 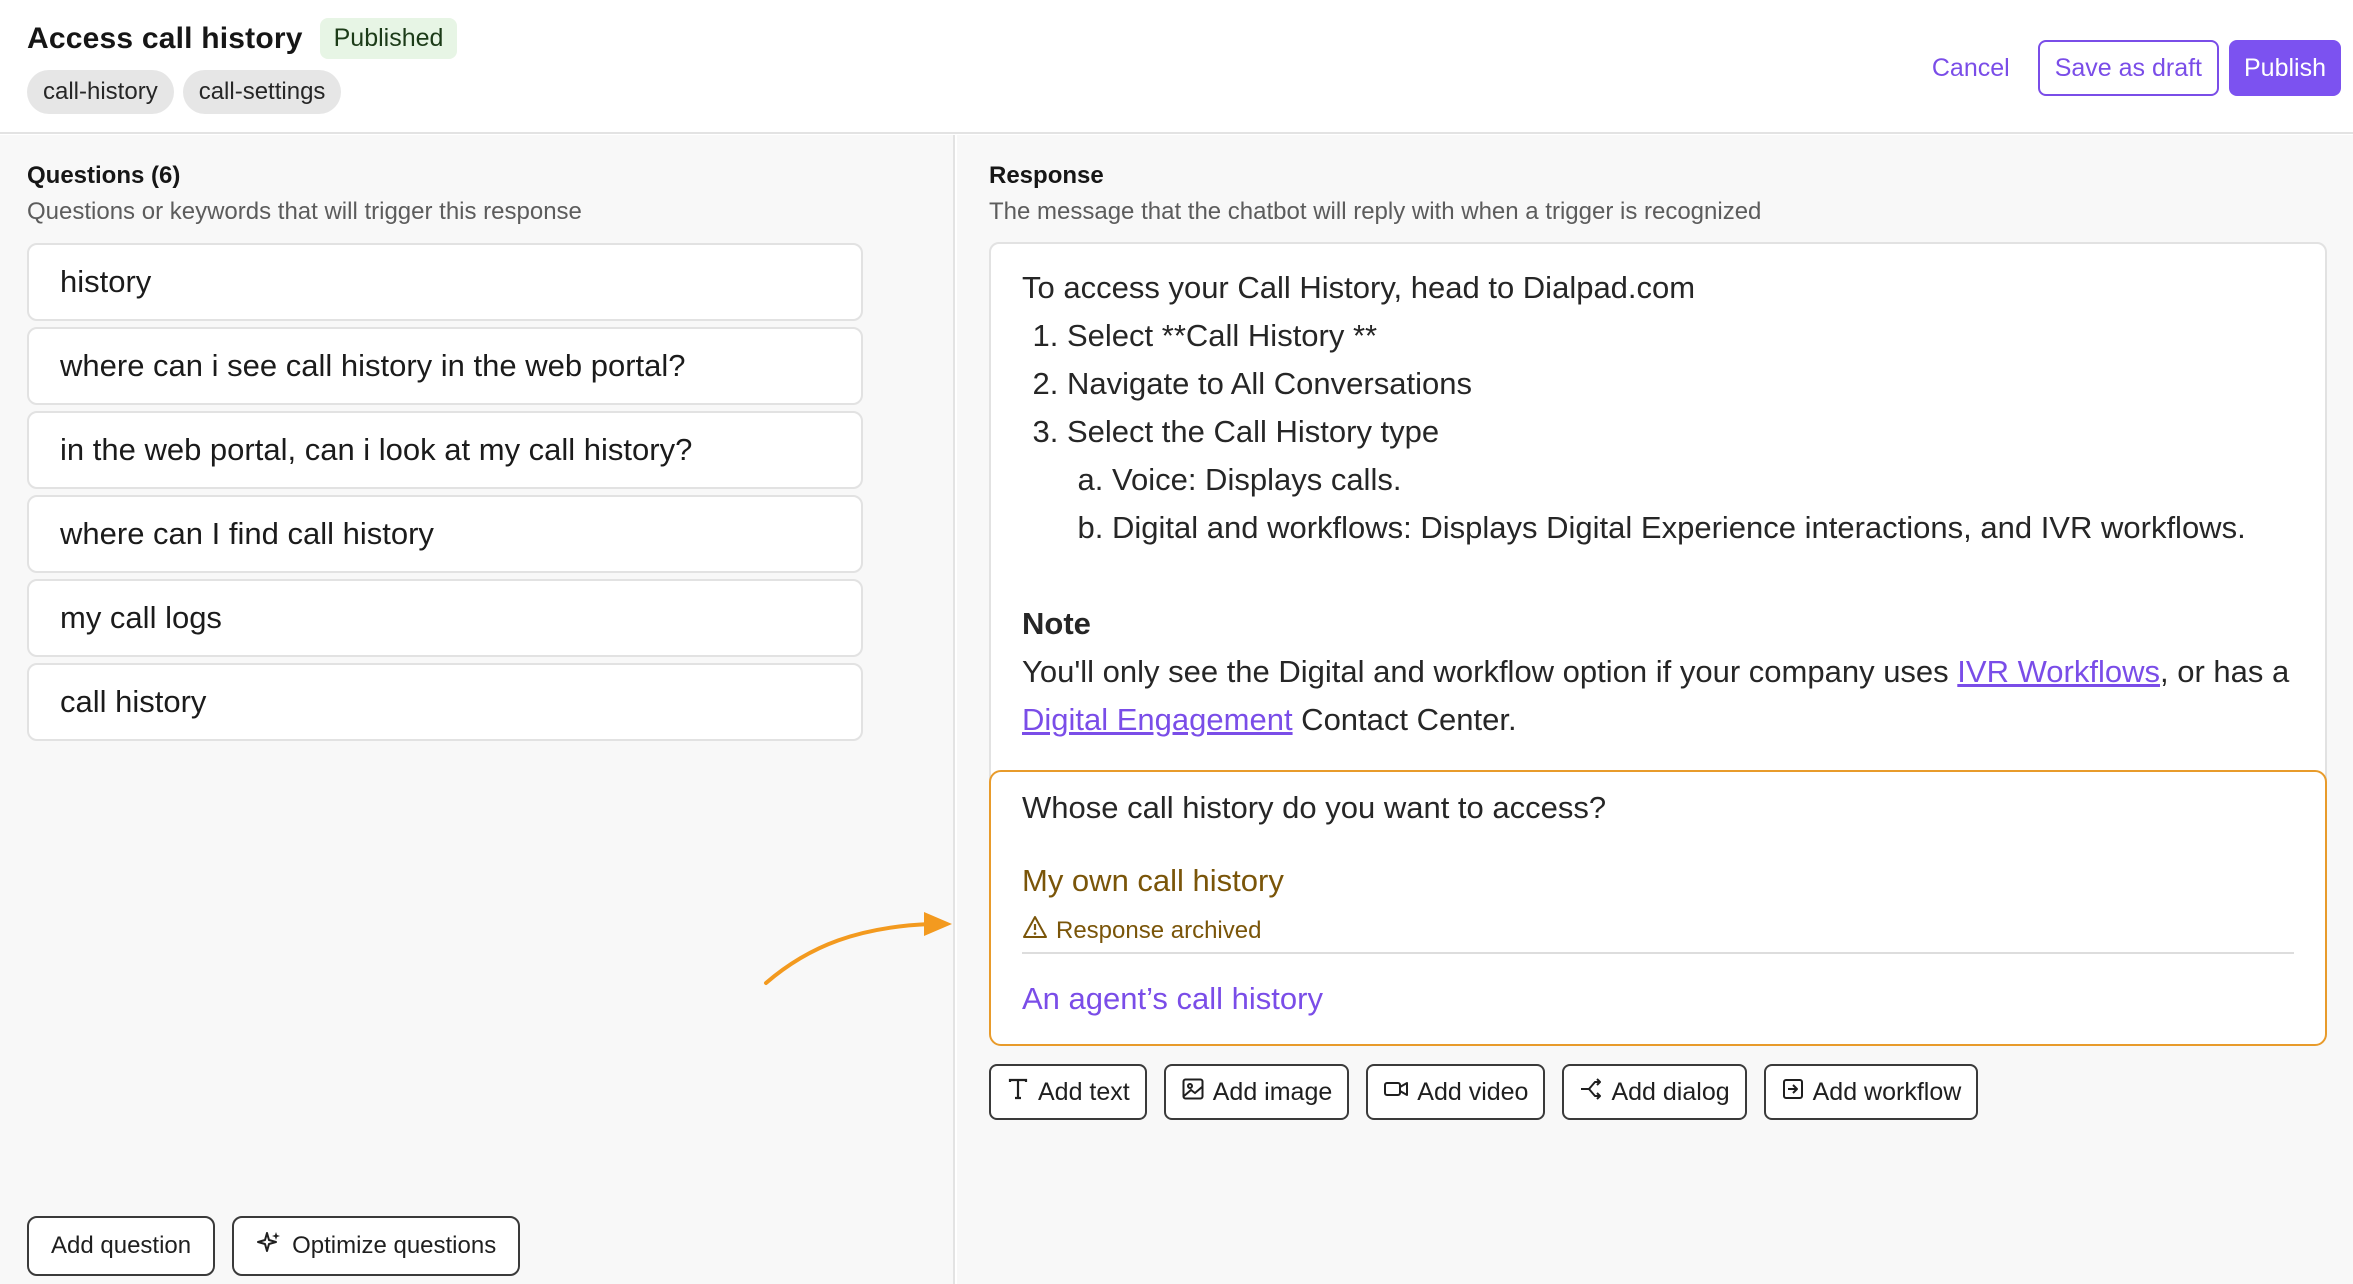 What do you see at coordinates (1971, 68) in the screenshot?
I see `cancel-button: Cancel` at bounding box center [1971, 68].